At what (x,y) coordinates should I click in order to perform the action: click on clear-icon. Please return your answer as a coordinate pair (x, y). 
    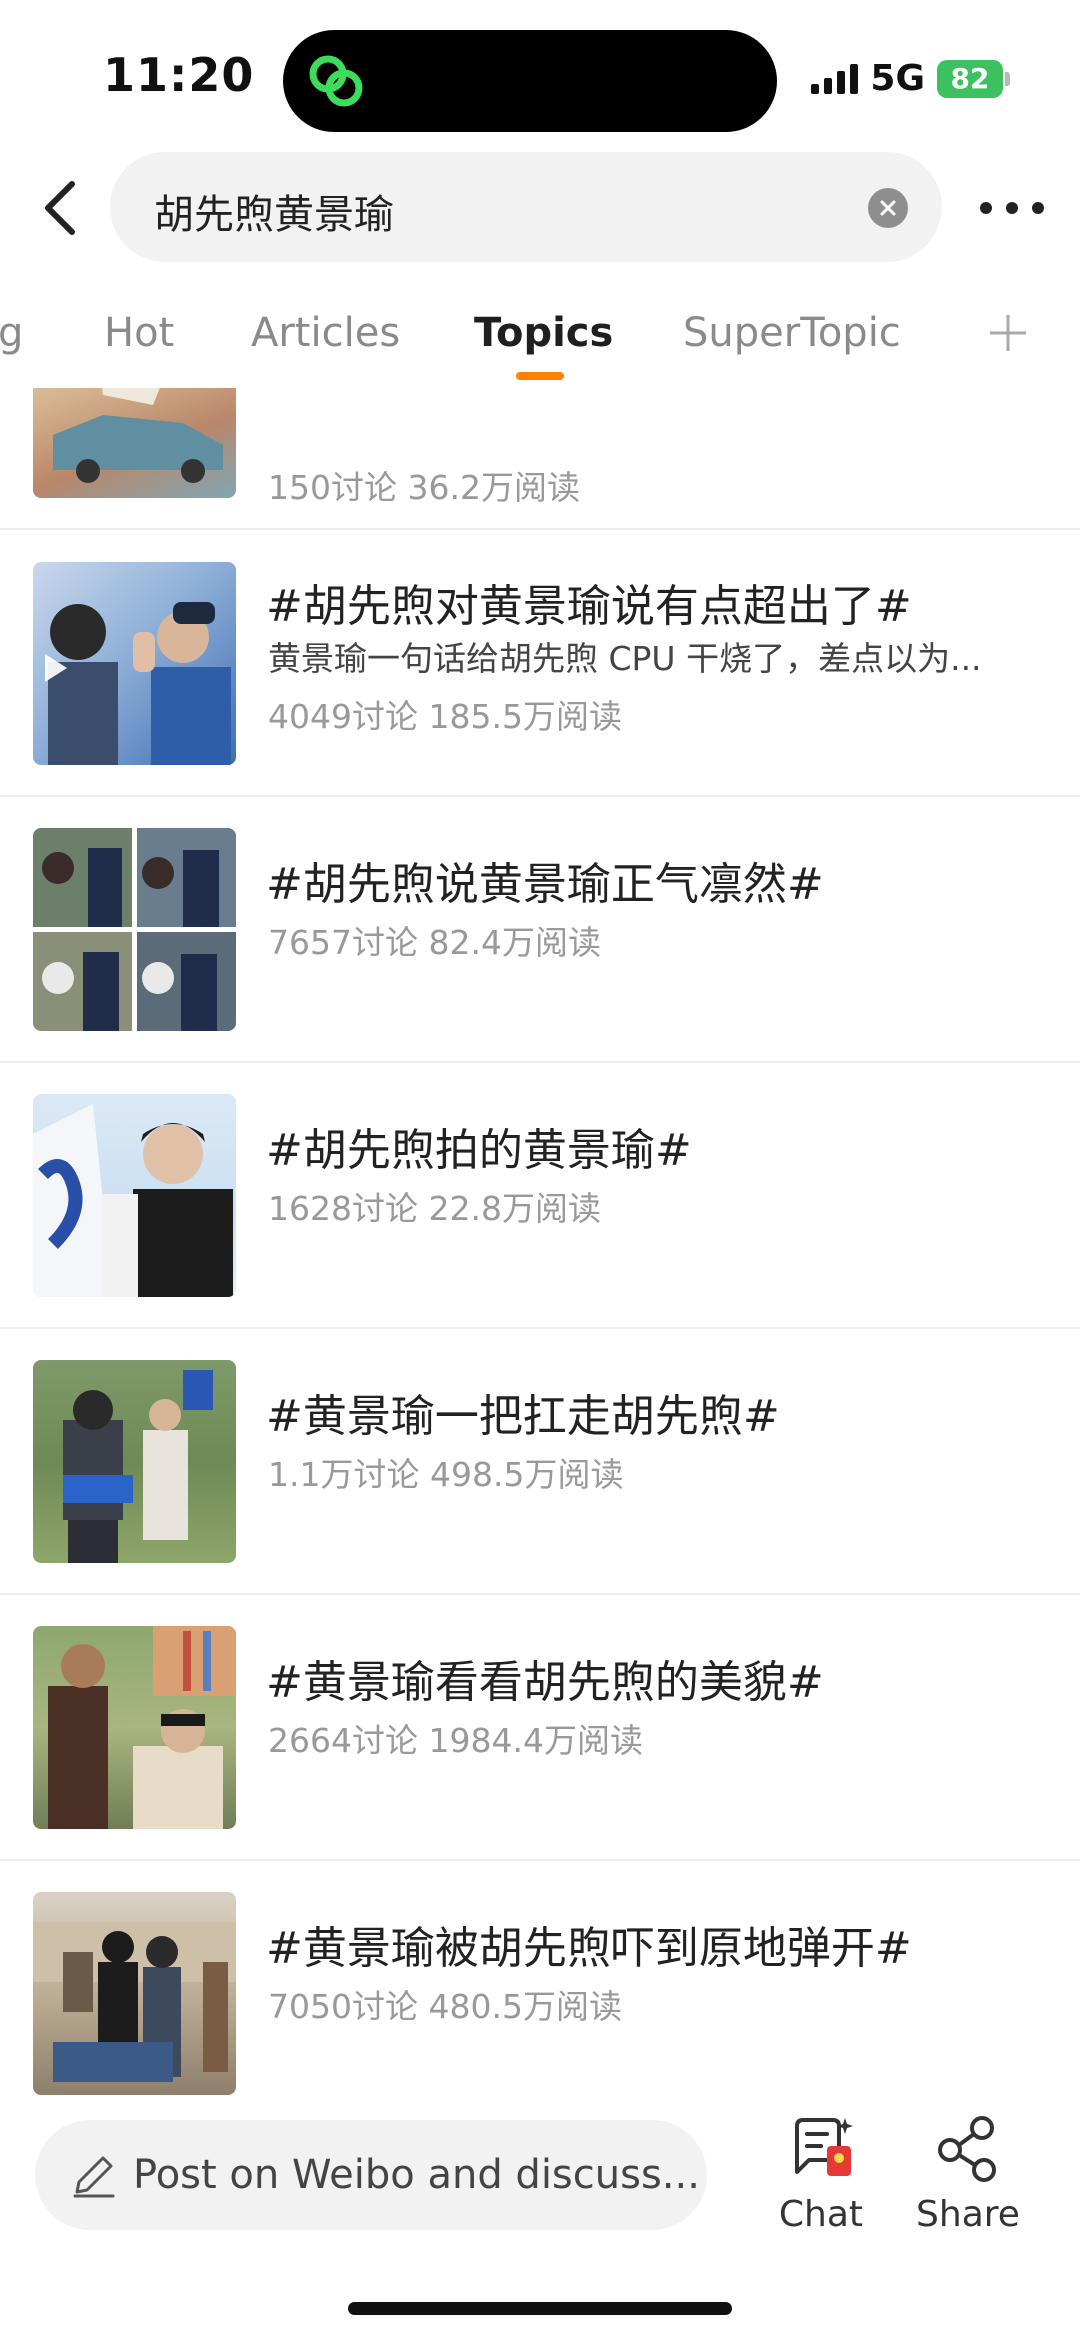
    Looking at the image, I should click on (888, 208).